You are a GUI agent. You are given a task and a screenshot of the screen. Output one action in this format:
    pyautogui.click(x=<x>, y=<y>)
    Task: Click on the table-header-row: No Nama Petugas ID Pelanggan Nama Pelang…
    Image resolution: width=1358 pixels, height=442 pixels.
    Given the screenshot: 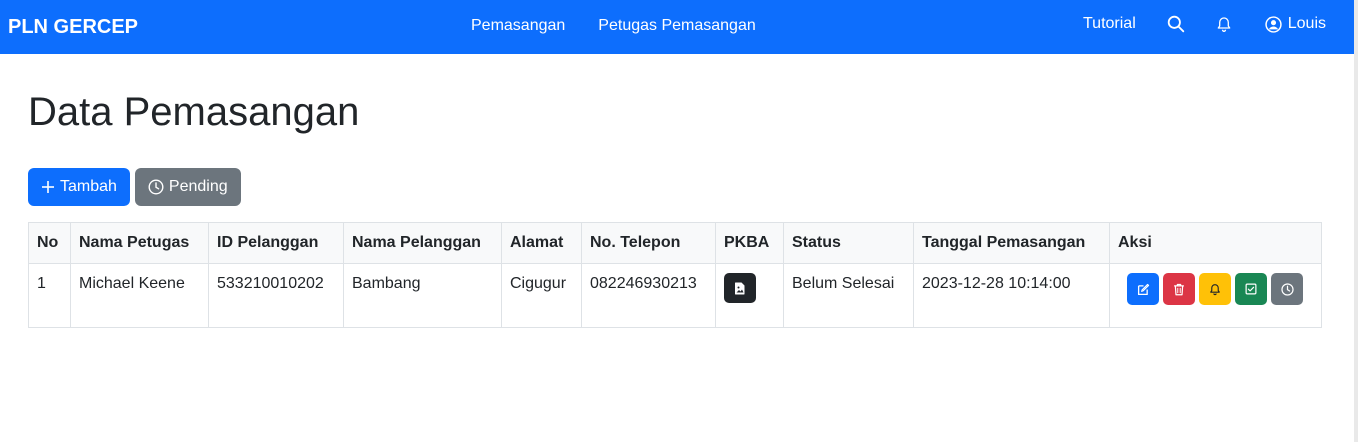 What is the action you would take?
    pyautogui.click(x=675, y=243)
    